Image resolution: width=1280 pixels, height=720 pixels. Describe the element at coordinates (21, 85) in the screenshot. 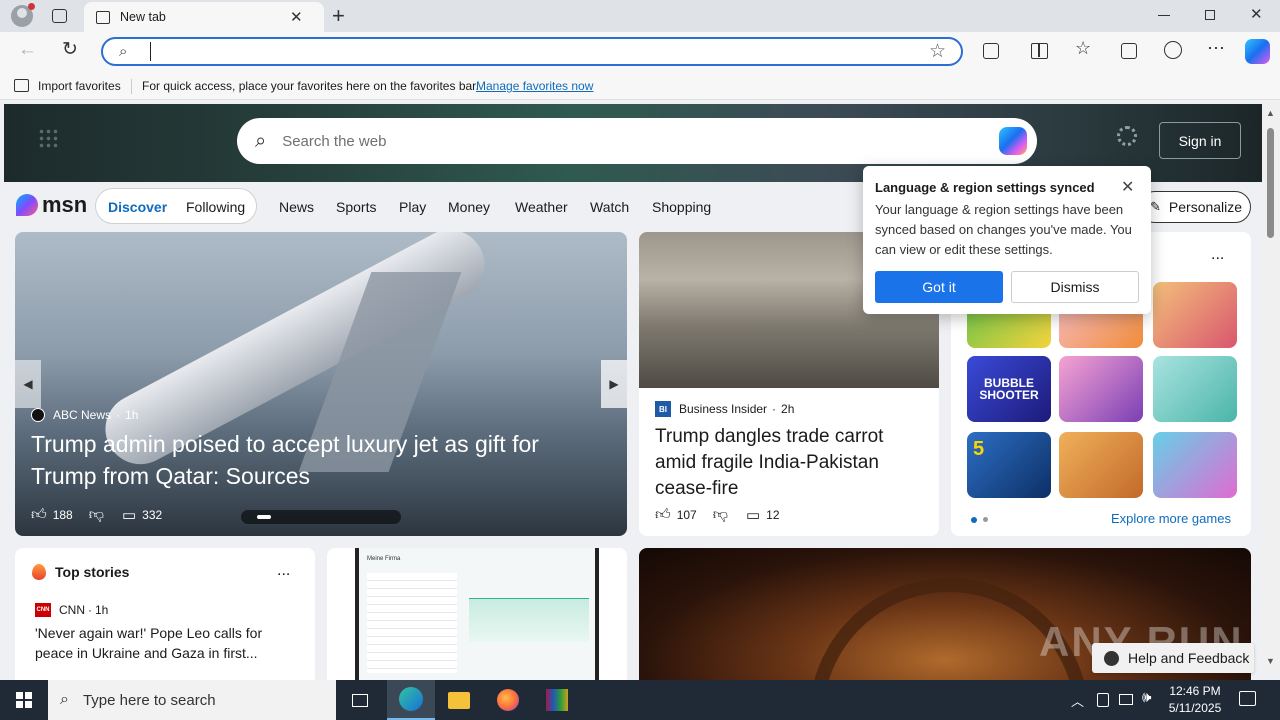

I see `import-icon` at that location.